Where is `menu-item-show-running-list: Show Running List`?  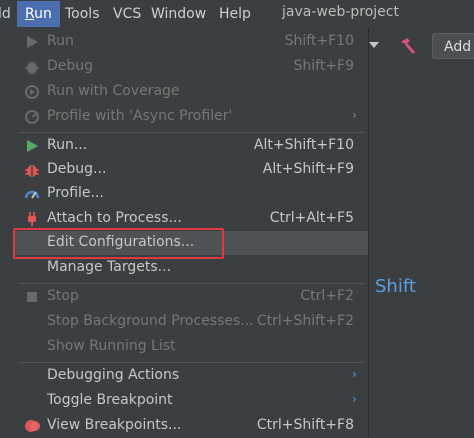 menu-item-show-running-list: Show Running List is located at coordinates (191, 347).